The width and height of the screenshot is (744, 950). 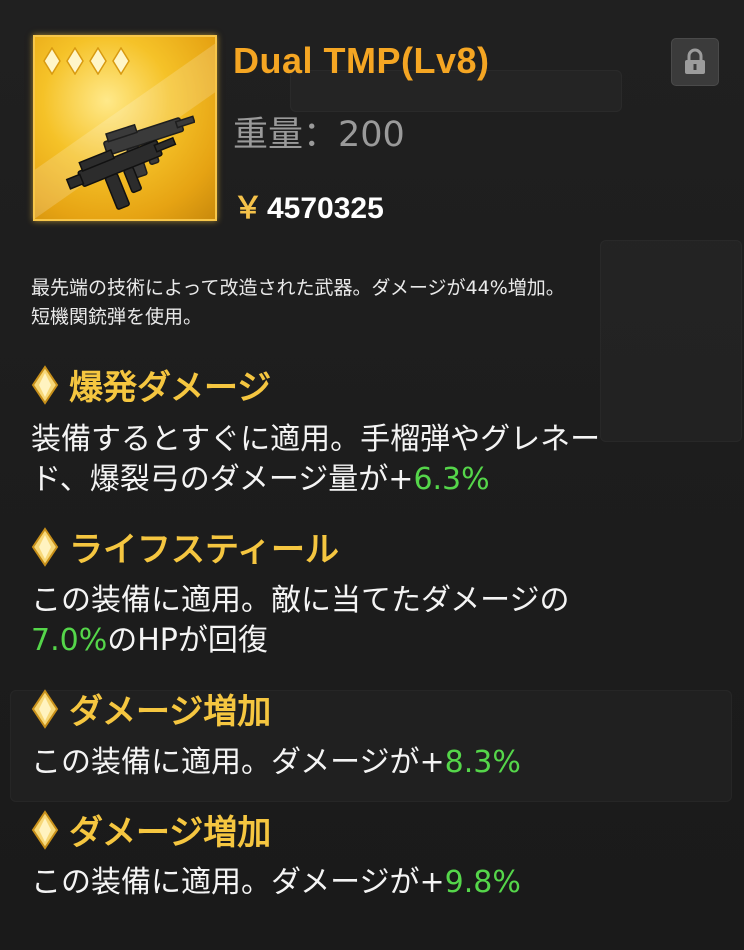 I want to click on item-description: 最先端の技術によって改造された武器。ダメージが44%増加。 短機関銃弾を使用。, so click(x=381, y=303).